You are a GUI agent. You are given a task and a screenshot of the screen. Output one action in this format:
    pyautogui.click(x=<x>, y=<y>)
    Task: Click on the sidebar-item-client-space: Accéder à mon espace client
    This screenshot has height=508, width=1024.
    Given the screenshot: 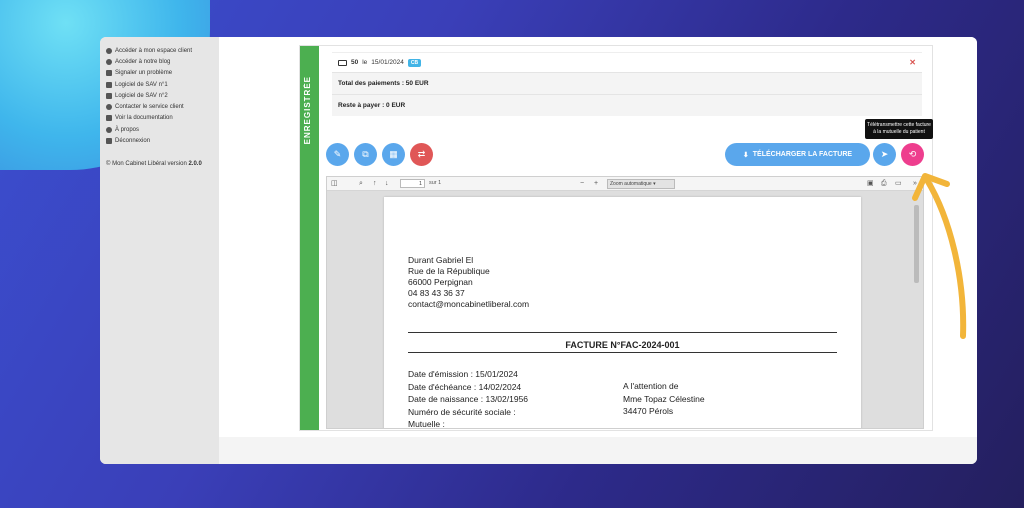 What is the action you would take?
    pyautogui.click(x=159, y=50)
    